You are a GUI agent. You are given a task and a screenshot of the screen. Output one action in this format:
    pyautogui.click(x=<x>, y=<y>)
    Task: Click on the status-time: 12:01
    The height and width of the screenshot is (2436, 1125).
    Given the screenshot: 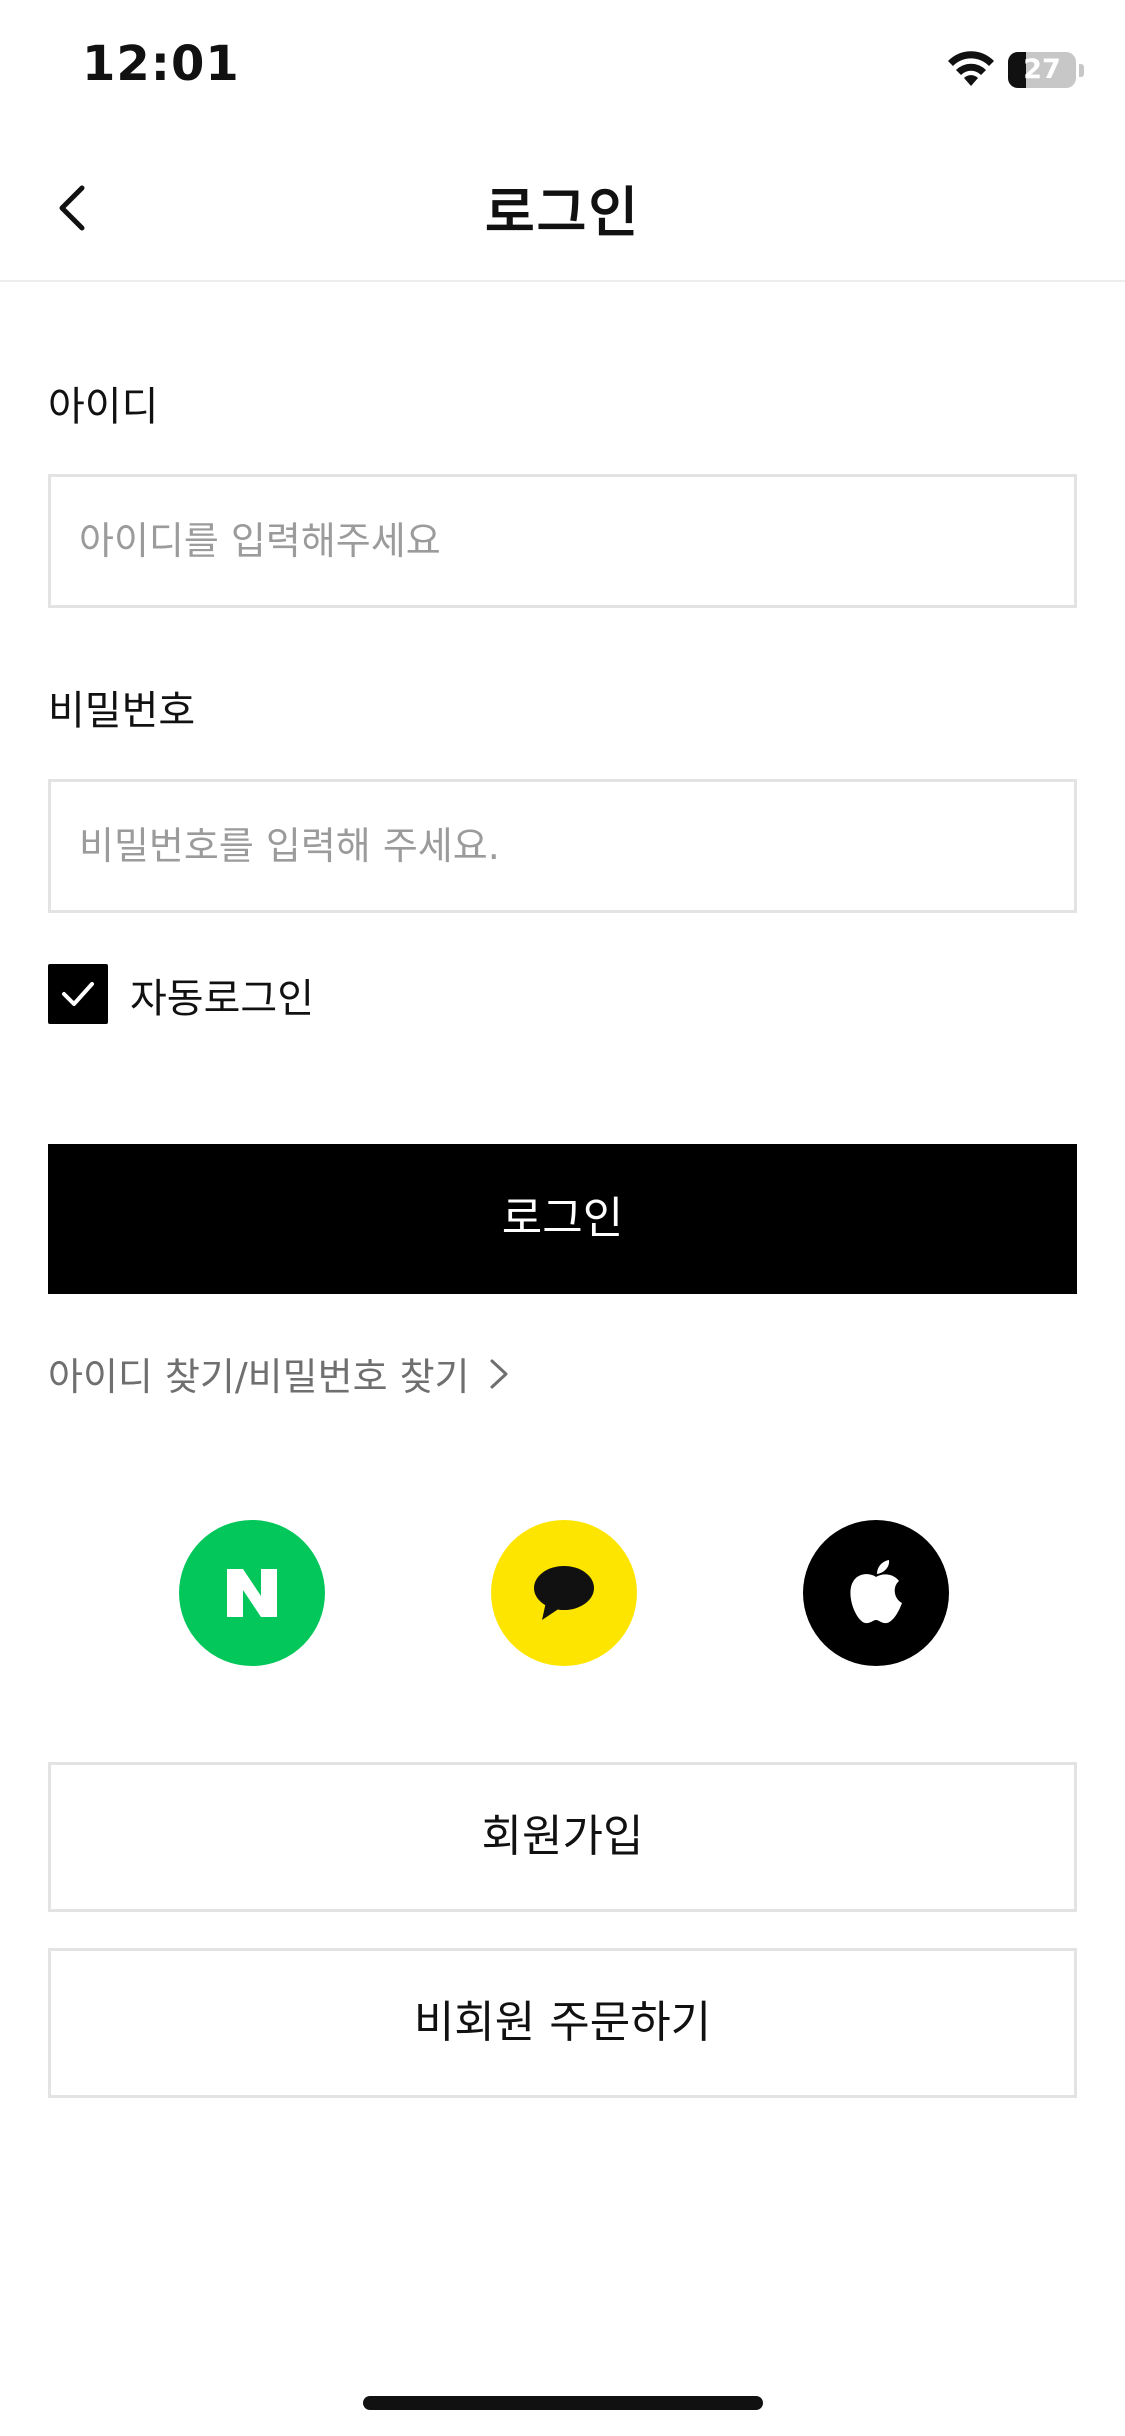 What is the action you would take?
    pyautogui.click(x=161, y=64)
    